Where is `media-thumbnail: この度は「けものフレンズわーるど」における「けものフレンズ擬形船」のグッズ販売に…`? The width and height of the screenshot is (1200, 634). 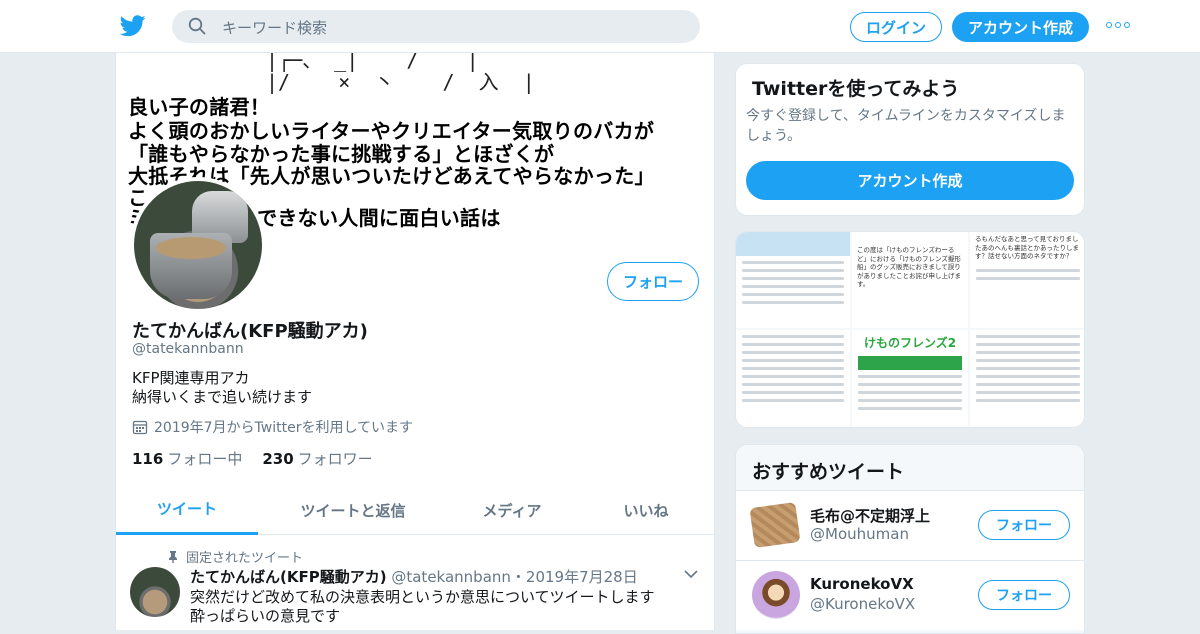
media-thumbnail: この度は「けものフレンズわーるど」における「けものフレンズ擬形船」のグッズ販売に… is located at coordinates (910, 280).